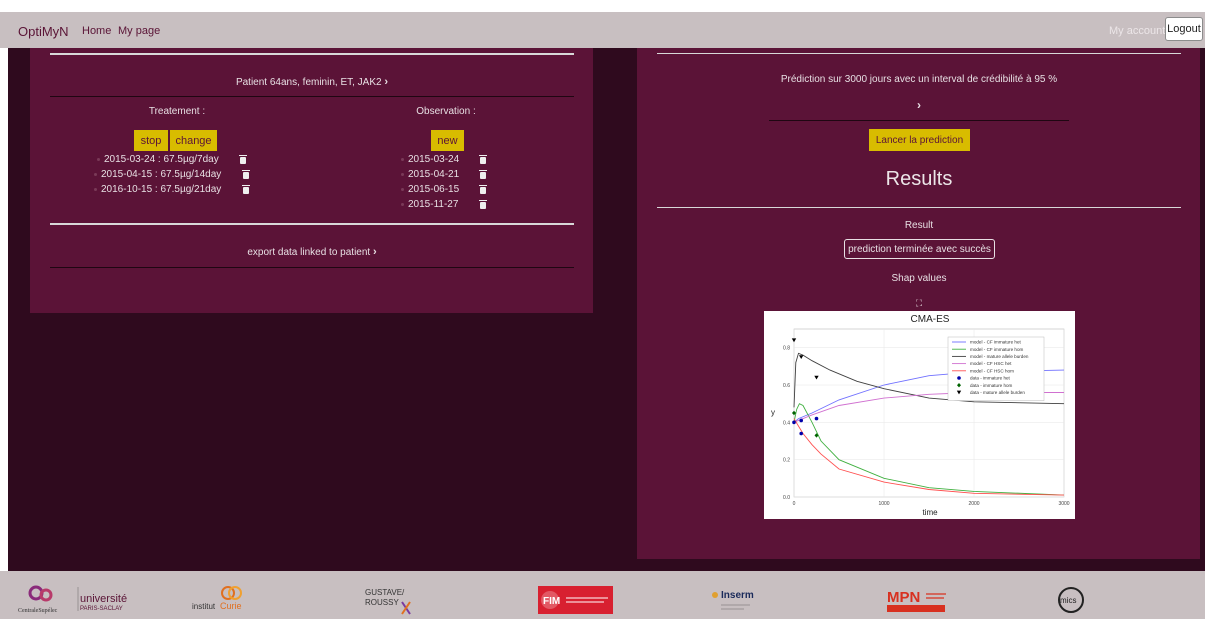 The height and width of the screenshot is (619, 1205). What do you see at coordinates (996, 342) in the screenshot?
I see `legend-label: model - CF immature het` at bounding box center [996, 342].